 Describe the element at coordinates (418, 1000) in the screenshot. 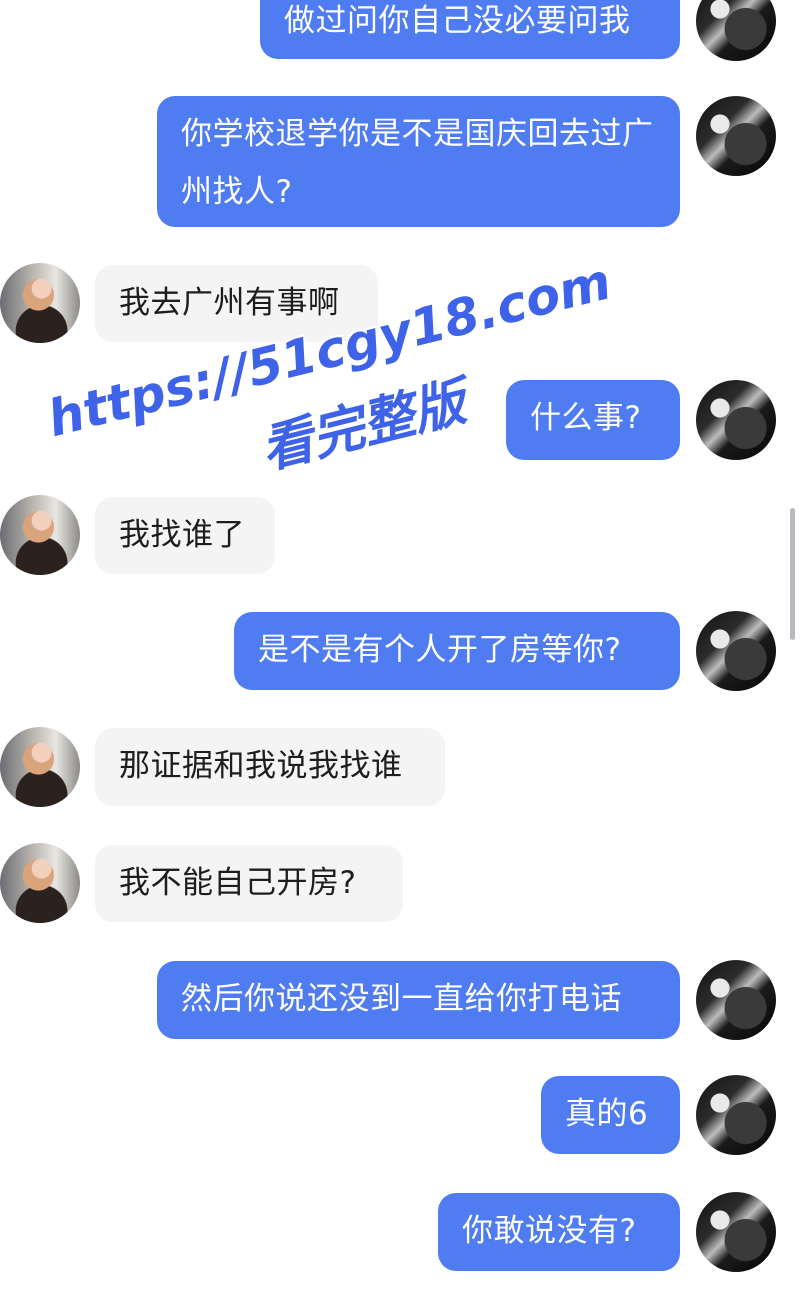

I see `message-bubble-outgoing: 然后你说还没到一直给你打电话` at that location.